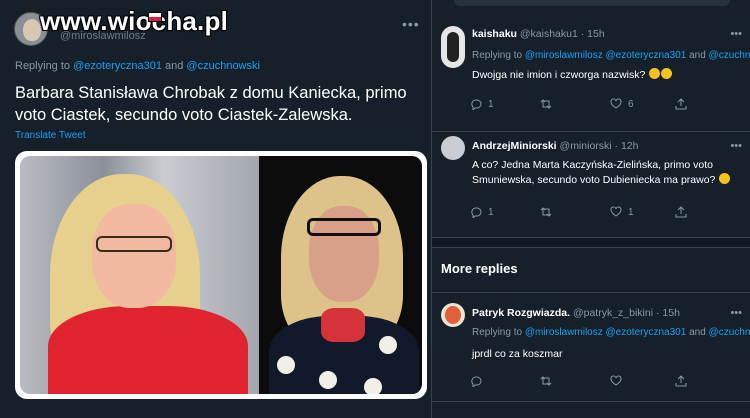 This screenshot has width=750, height=418. I want to click on reply-author: AndrzejMiniorski @miniorski · 12h, so click(555, 146).